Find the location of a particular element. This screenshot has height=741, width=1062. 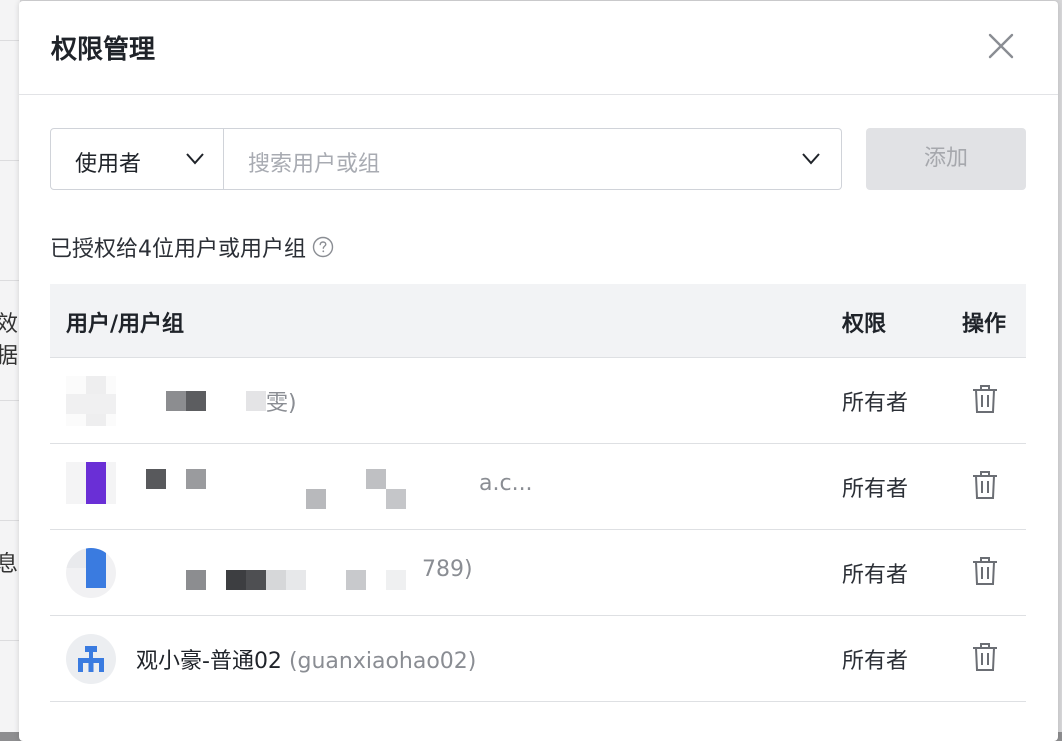

table-row: 观小豪-普通02 (guanxiaohao02) 所有者 is located at coordinates (538, 659).